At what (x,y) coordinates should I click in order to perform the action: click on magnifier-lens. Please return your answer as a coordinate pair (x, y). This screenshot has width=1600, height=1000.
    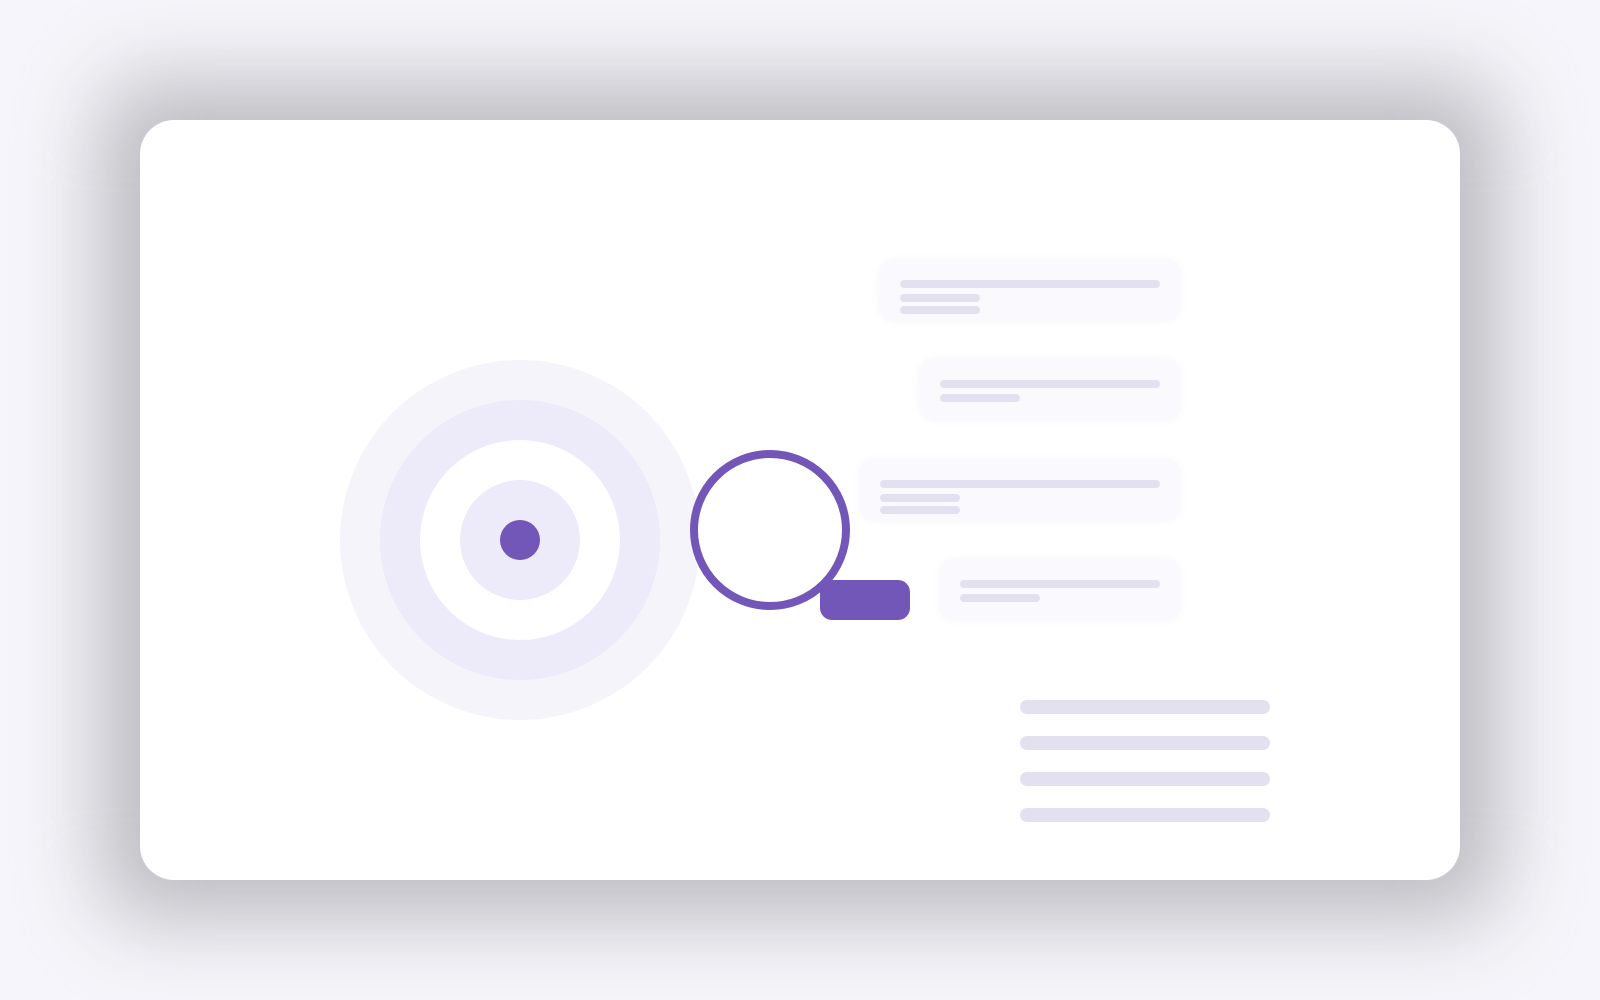
    Looking at the image, I should click on (770, 530).